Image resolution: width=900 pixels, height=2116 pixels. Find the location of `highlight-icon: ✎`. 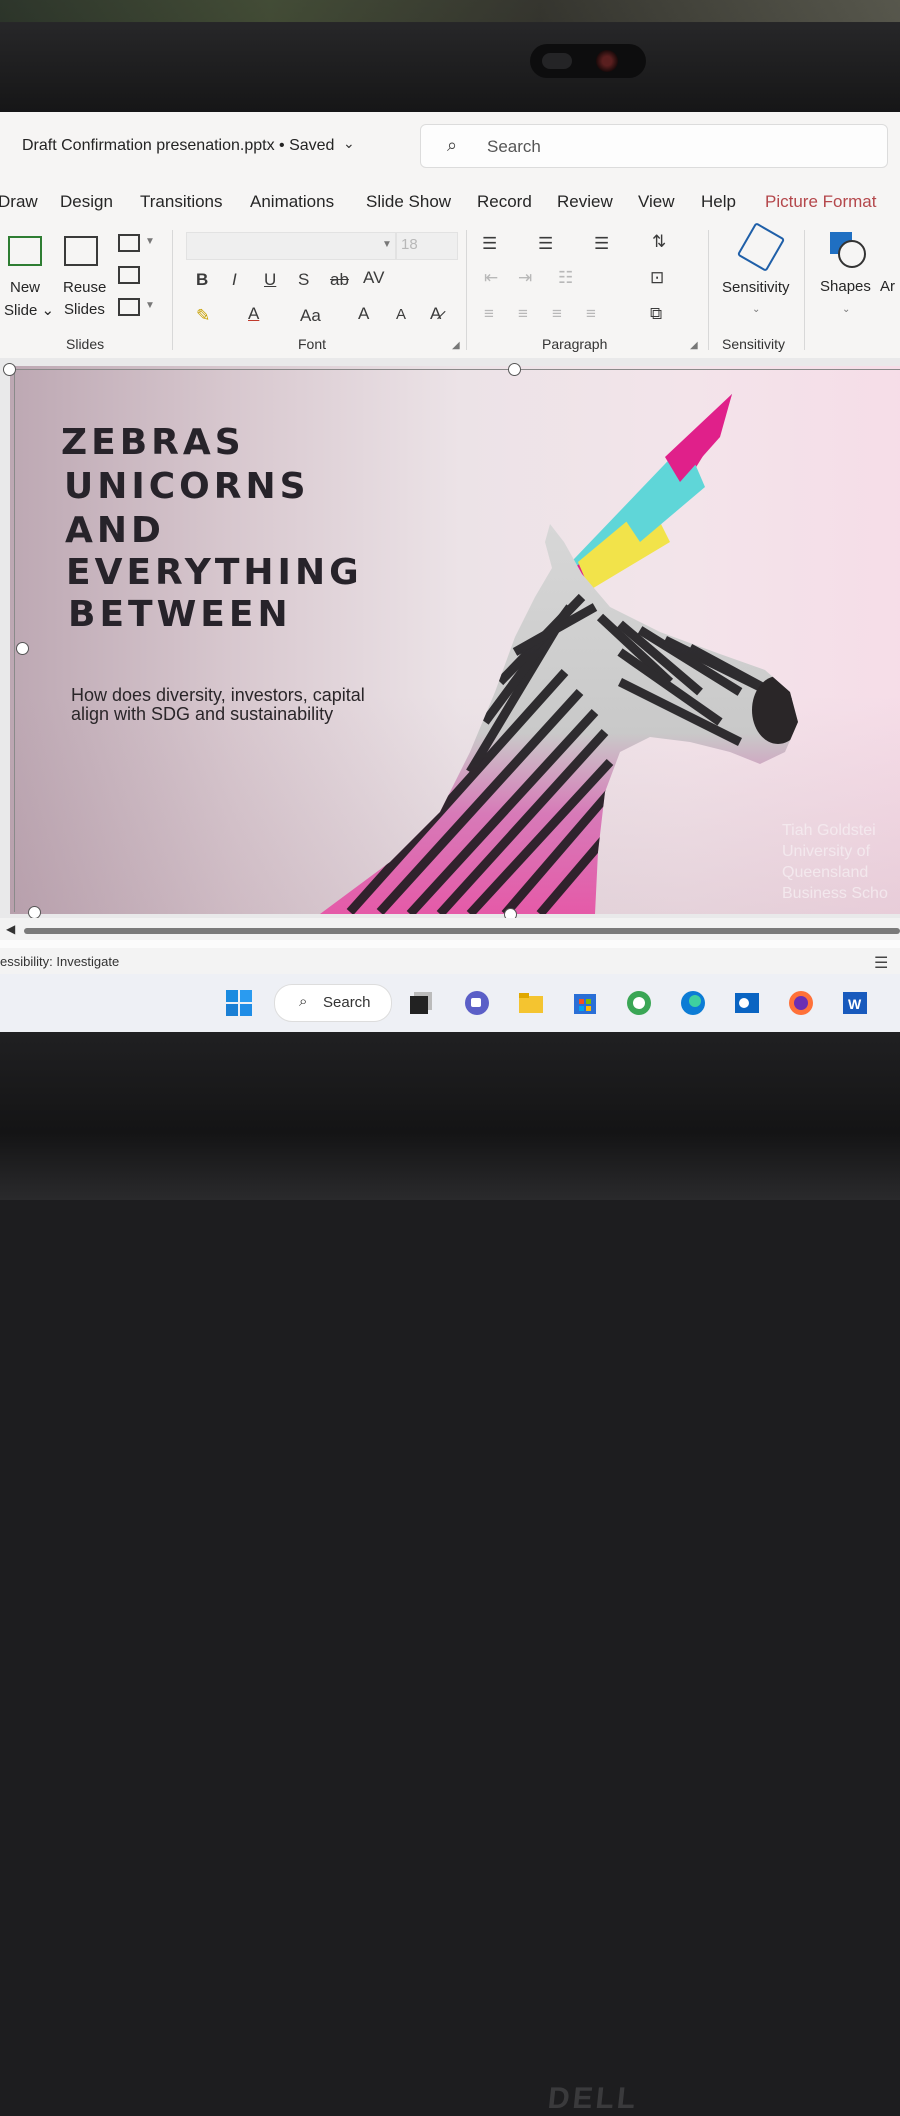

highlight-icon: ✎ is located at coordinates (203, 316).